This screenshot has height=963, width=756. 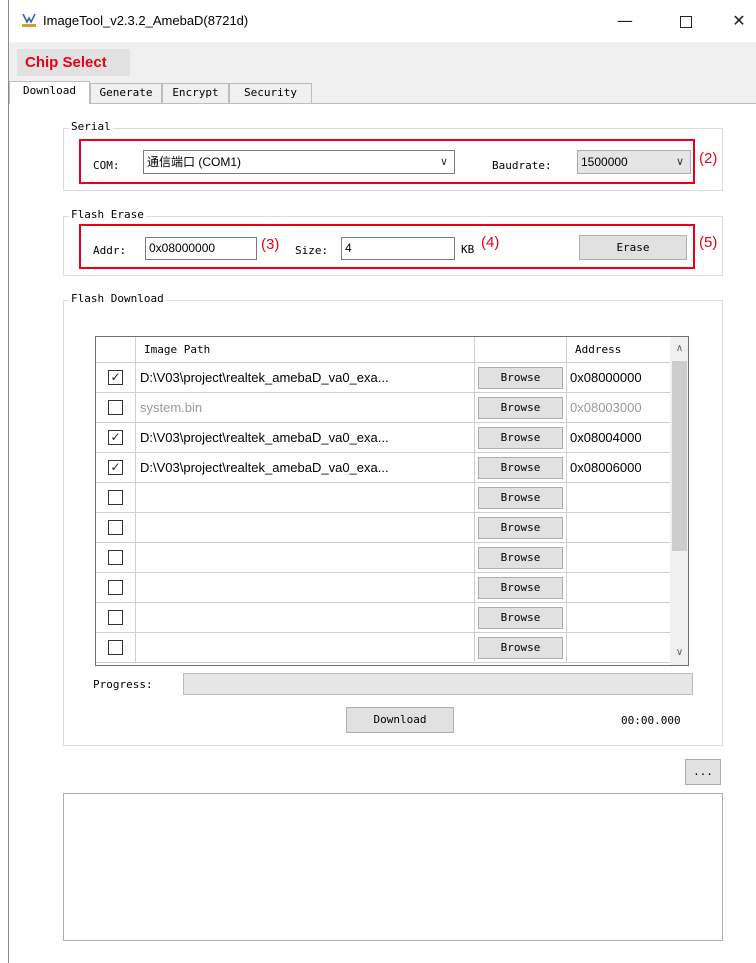 What do you see at coordinates (634, 162) in the screenshot?
I see `baudrate-select: 1500000 ∨` at bounding box center [634, 162].